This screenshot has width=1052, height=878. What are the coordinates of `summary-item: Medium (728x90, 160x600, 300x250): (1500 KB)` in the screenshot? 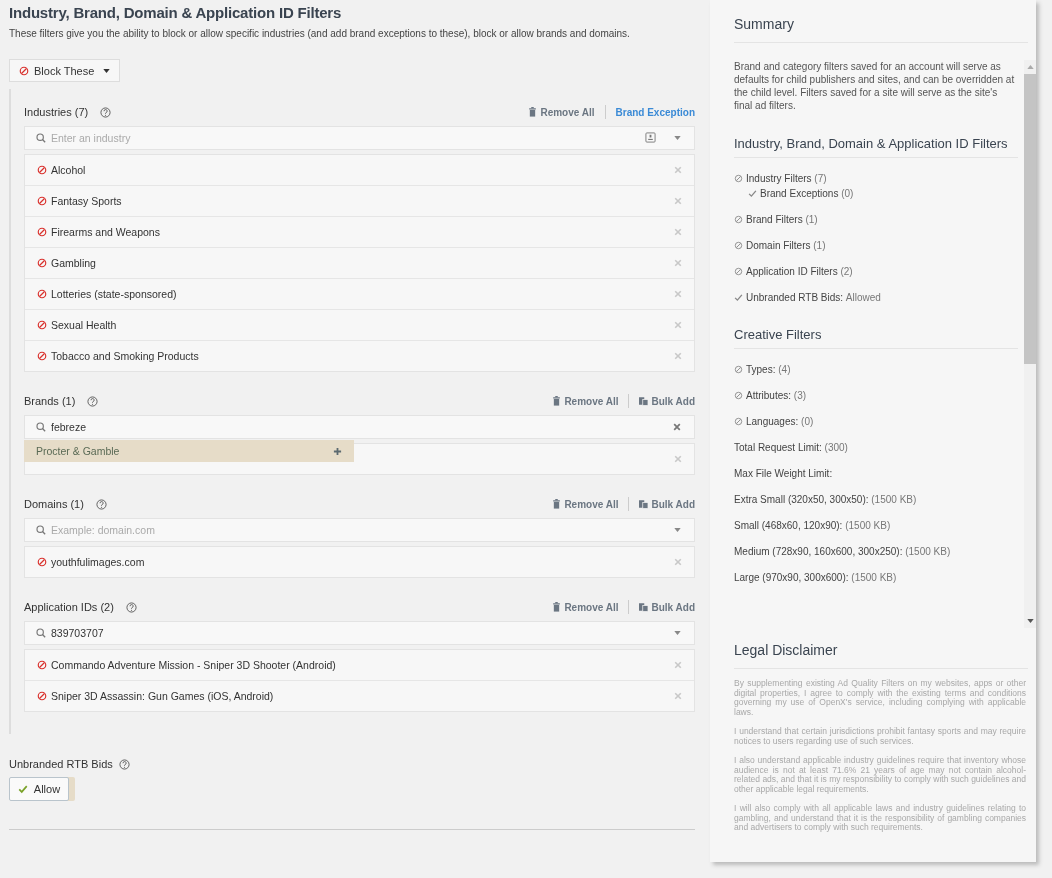 It's located at (842, 551).